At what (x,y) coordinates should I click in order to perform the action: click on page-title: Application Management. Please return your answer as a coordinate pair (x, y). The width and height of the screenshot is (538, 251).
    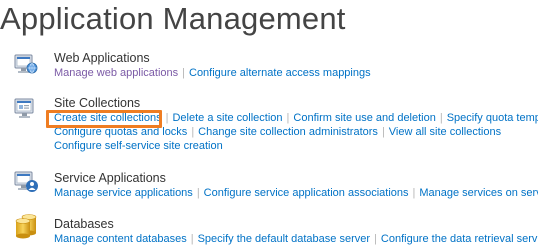
    Looking at the image, I should click on (173, 18).